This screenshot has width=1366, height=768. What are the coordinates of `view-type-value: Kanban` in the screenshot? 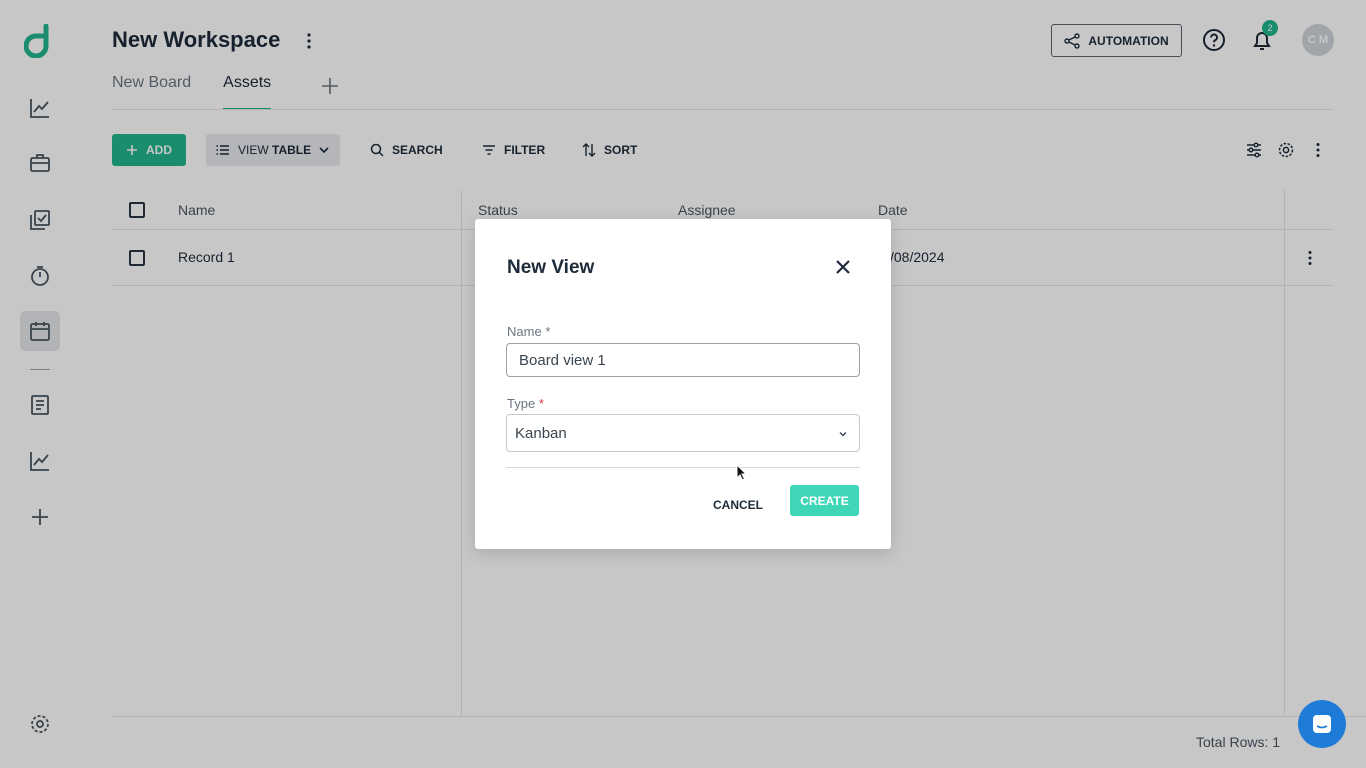 It's located at (541, 433).